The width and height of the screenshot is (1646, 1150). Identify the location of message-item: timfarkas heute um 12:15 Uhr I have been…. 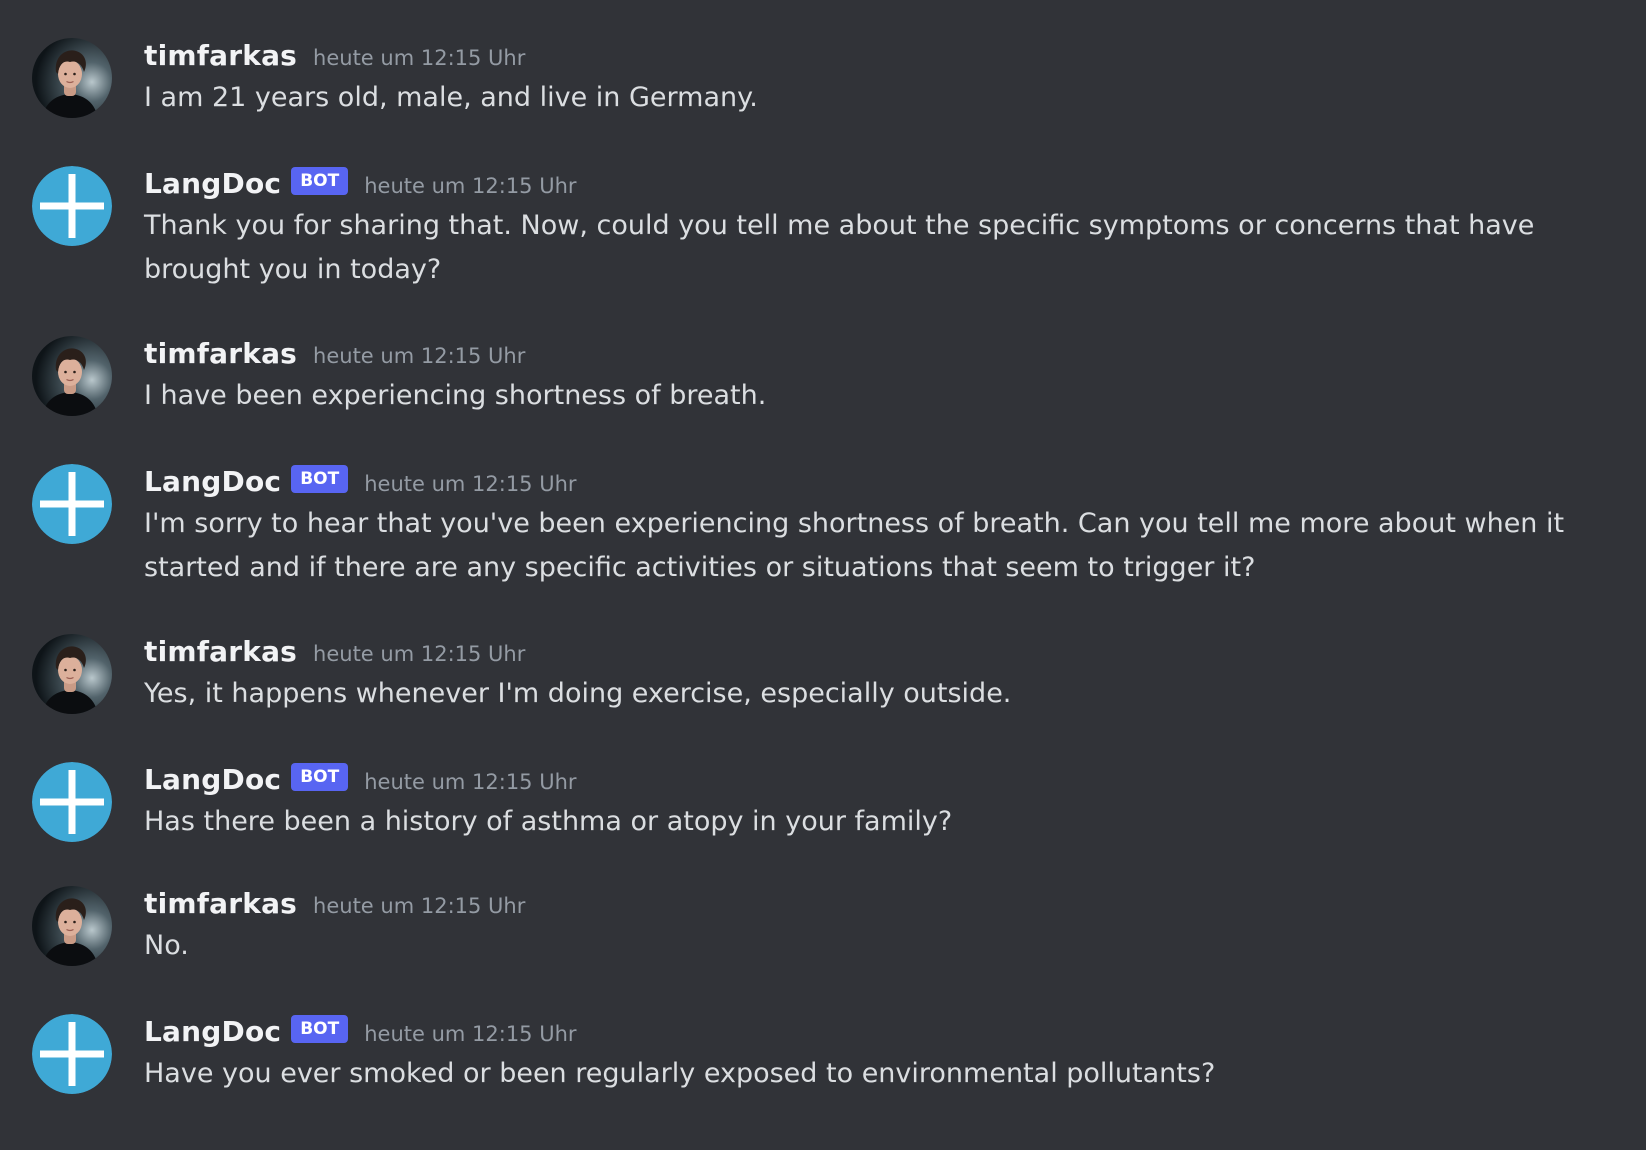
(823, 376).